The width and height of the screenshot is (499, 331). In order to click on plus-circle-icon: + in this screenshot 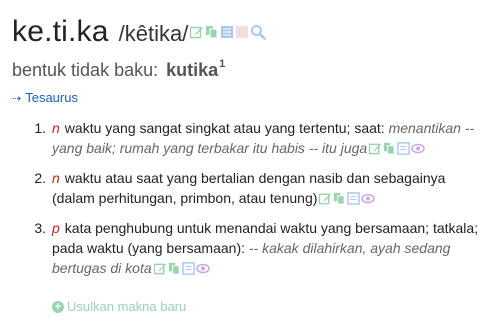, I will do `click(58, 306)`.